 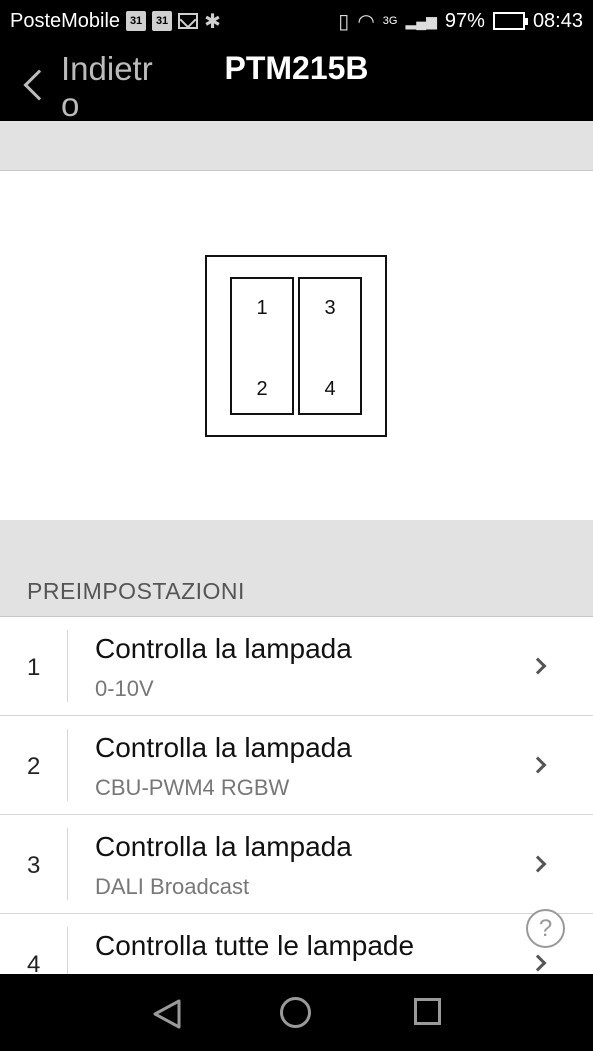 I want to click on home-circle-icon, so click(x=295, y=1012).